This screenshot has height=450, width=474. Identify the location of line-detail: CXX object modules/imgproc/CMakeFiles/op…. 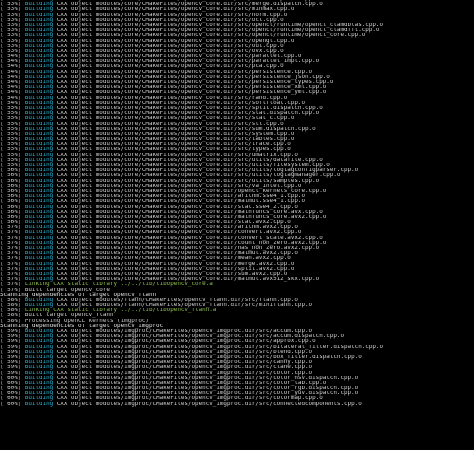
(207, 404).